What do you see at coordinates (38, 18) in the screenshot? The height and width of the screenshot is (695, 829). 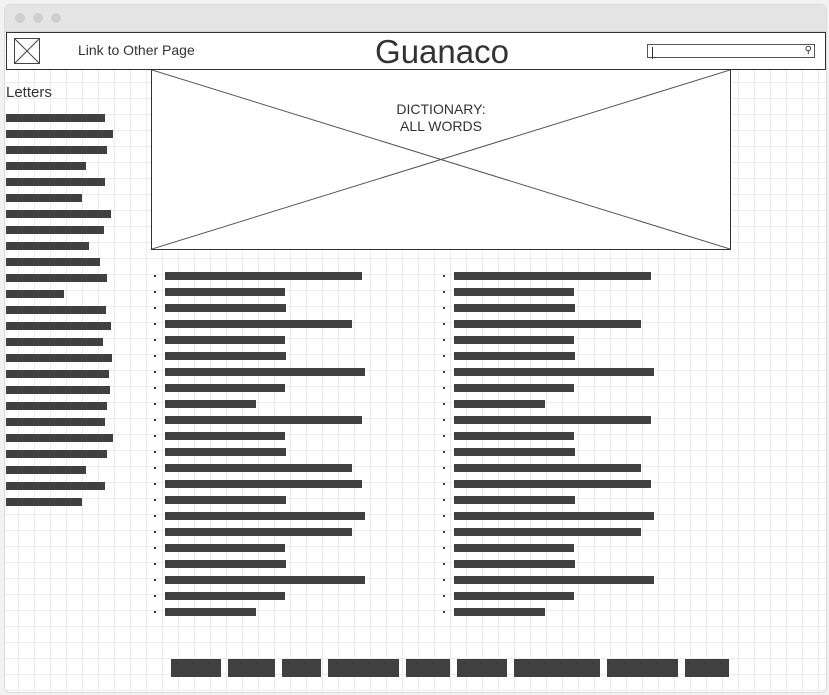 I see `window-minimize-dot` at bounding box center [38, 18].